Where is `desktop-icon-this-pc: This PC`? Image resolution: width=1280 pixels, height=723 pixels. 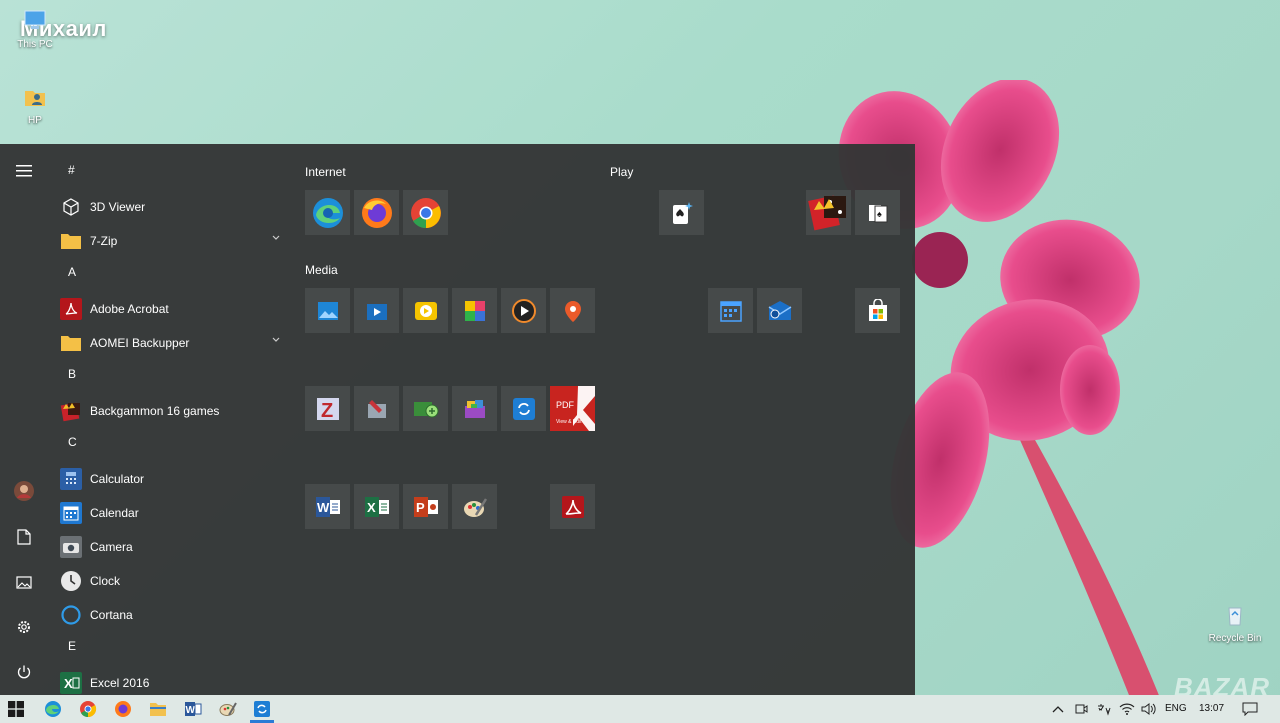
desktop-icon-this-pc: This PC is located at coordinates (35, 29).